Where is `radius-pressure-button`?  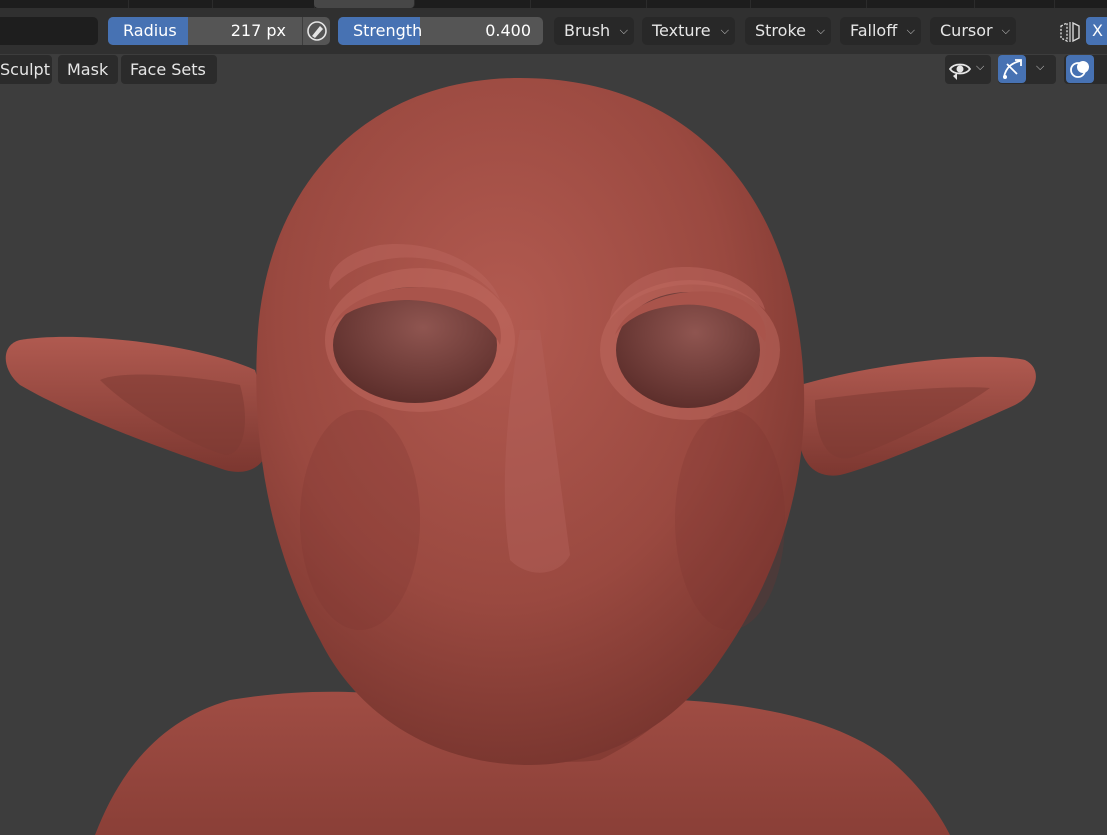
radius-pressure-button is located at coordinates (316, 31).